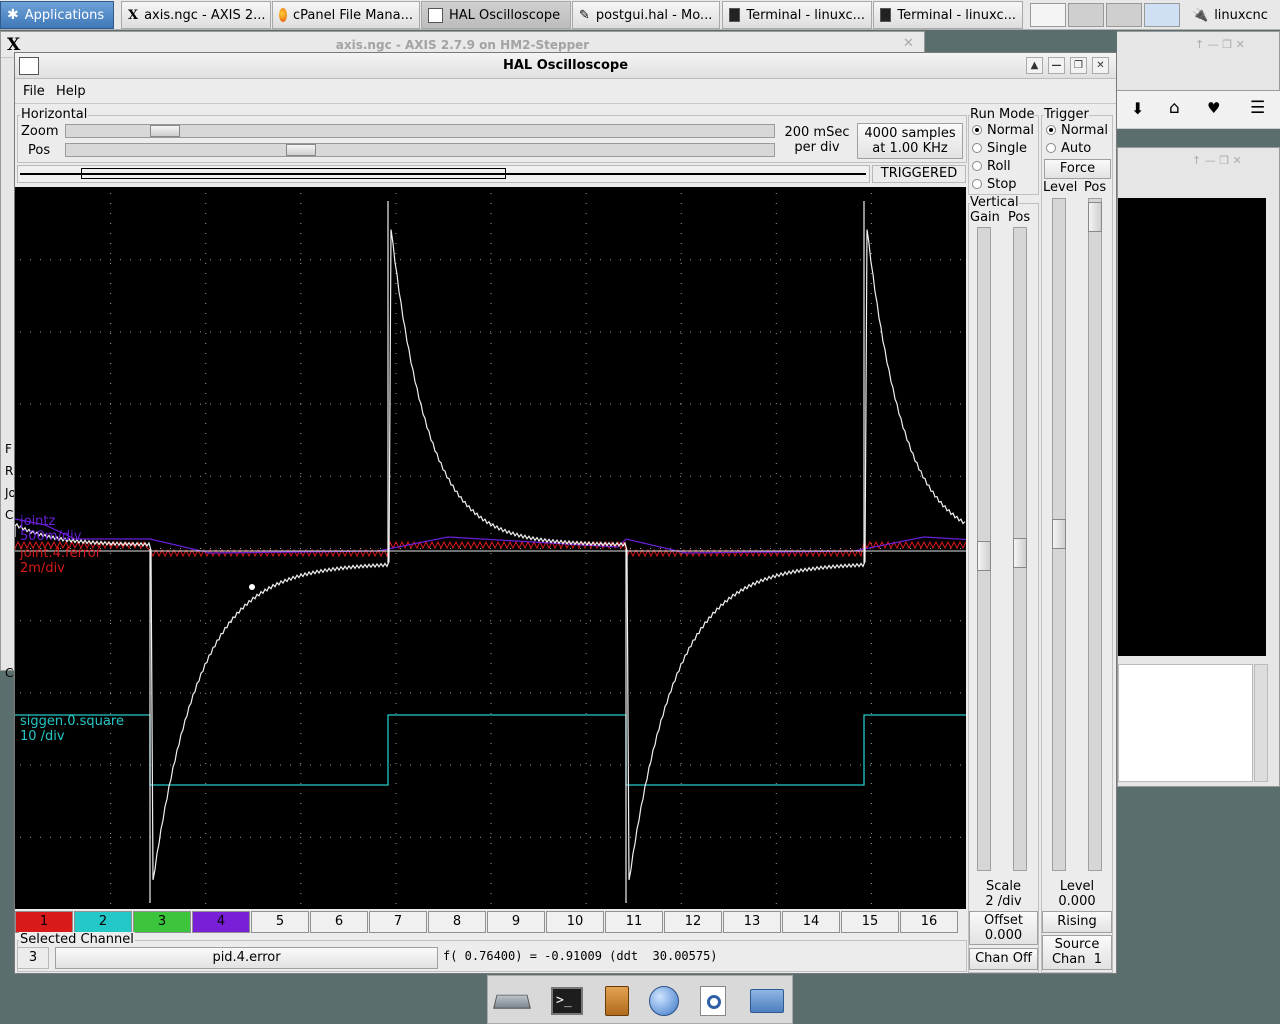 The width and height of the screenshot is (1280, 1024). What do you see at coordinates (1078, 65) in the screenshot?
I see `maximize-icon: ❐` at bounding box center [1078, 65].